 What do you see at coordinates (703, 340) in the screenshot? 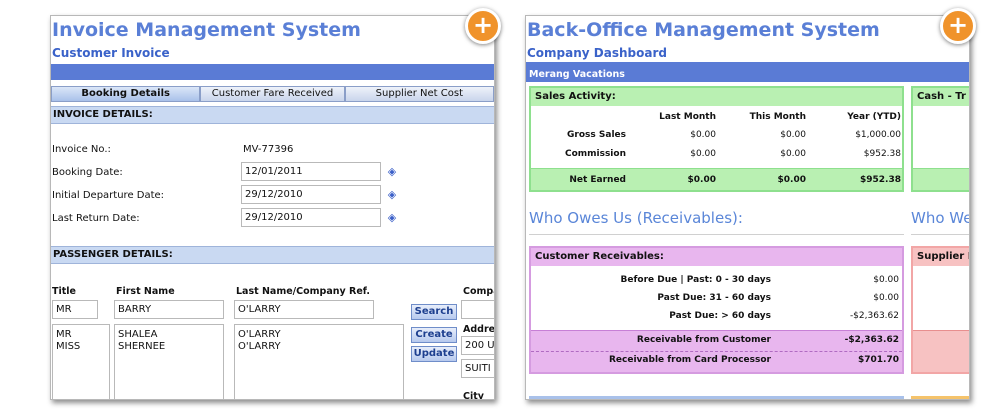
I see `receivable-customer-label: Receivable from Customer` at bounding box center [703, 340].